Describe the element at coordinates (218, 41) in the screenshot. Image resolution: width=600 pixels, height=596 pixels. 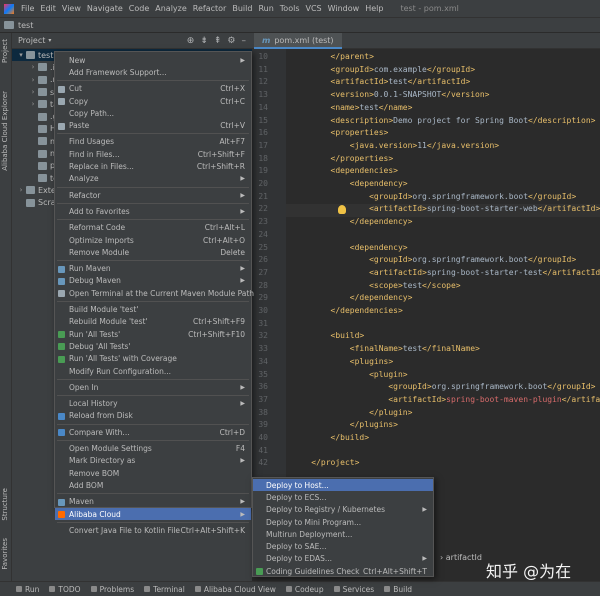
I see `expand-all-icon: ⇞` at that location.